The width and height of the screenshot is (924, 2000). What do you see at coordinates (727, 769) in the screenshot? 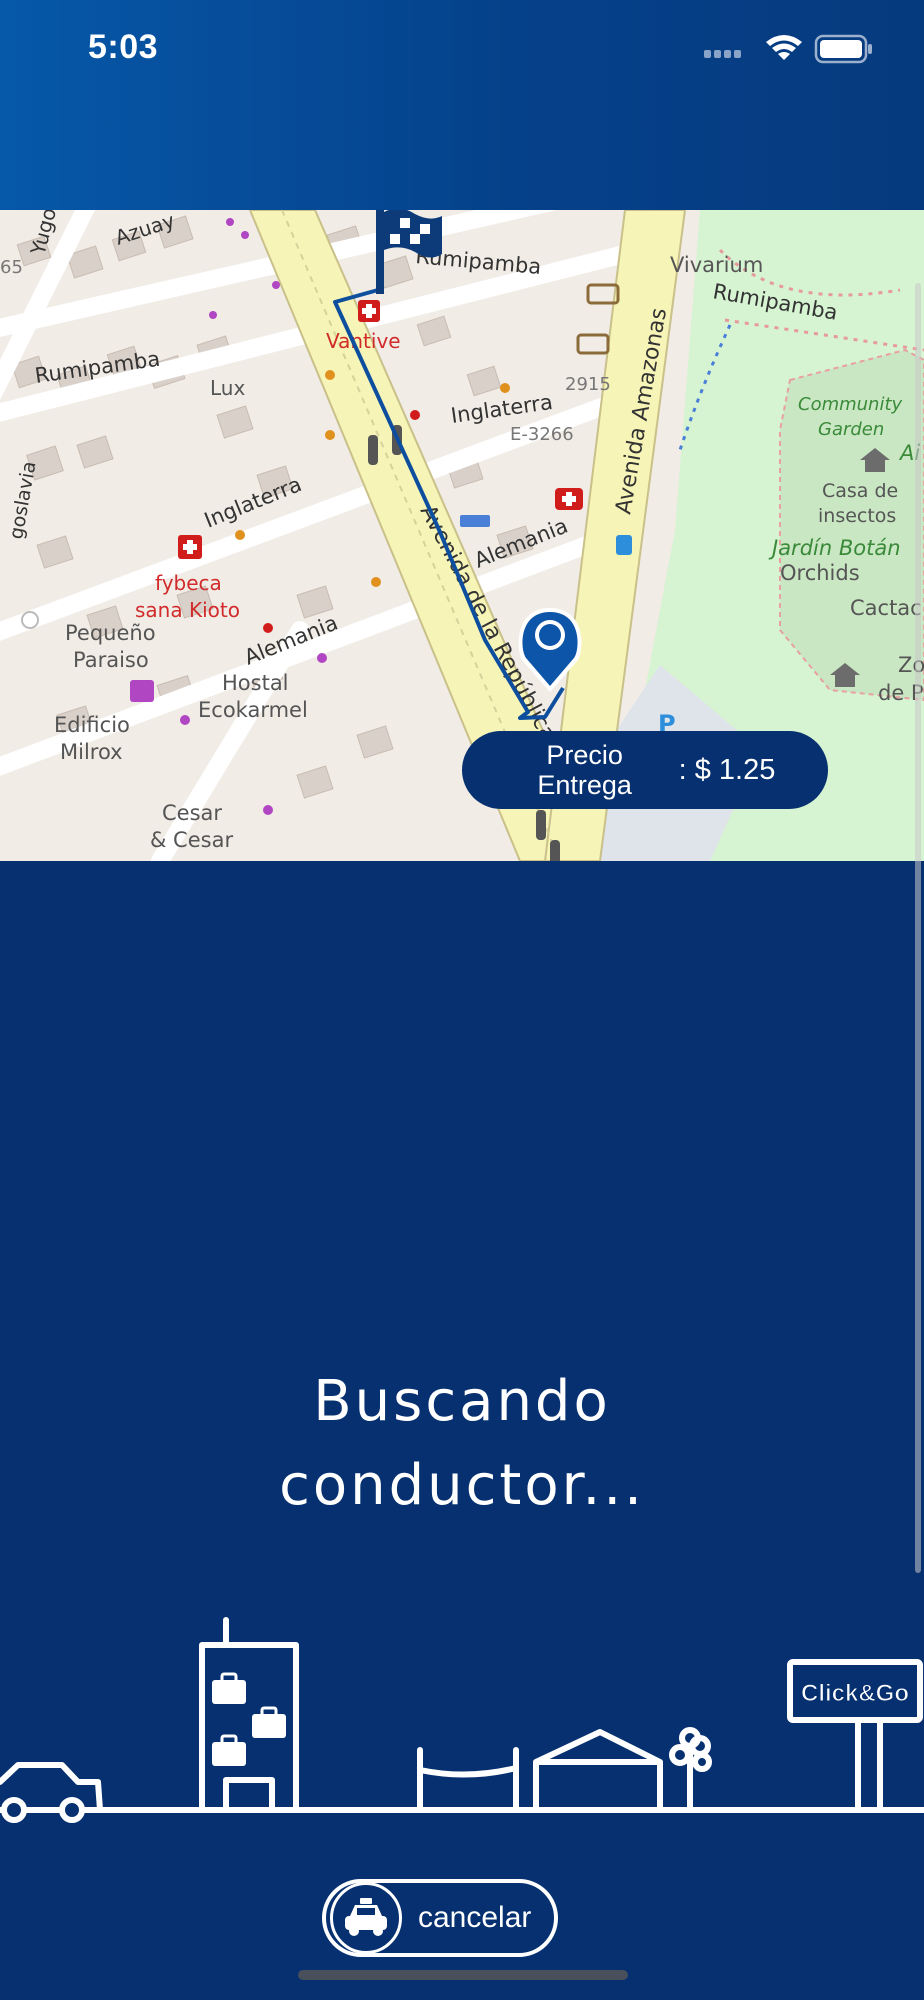
I see `price-value: : $ 1.25` at bounding box center [727, 769].